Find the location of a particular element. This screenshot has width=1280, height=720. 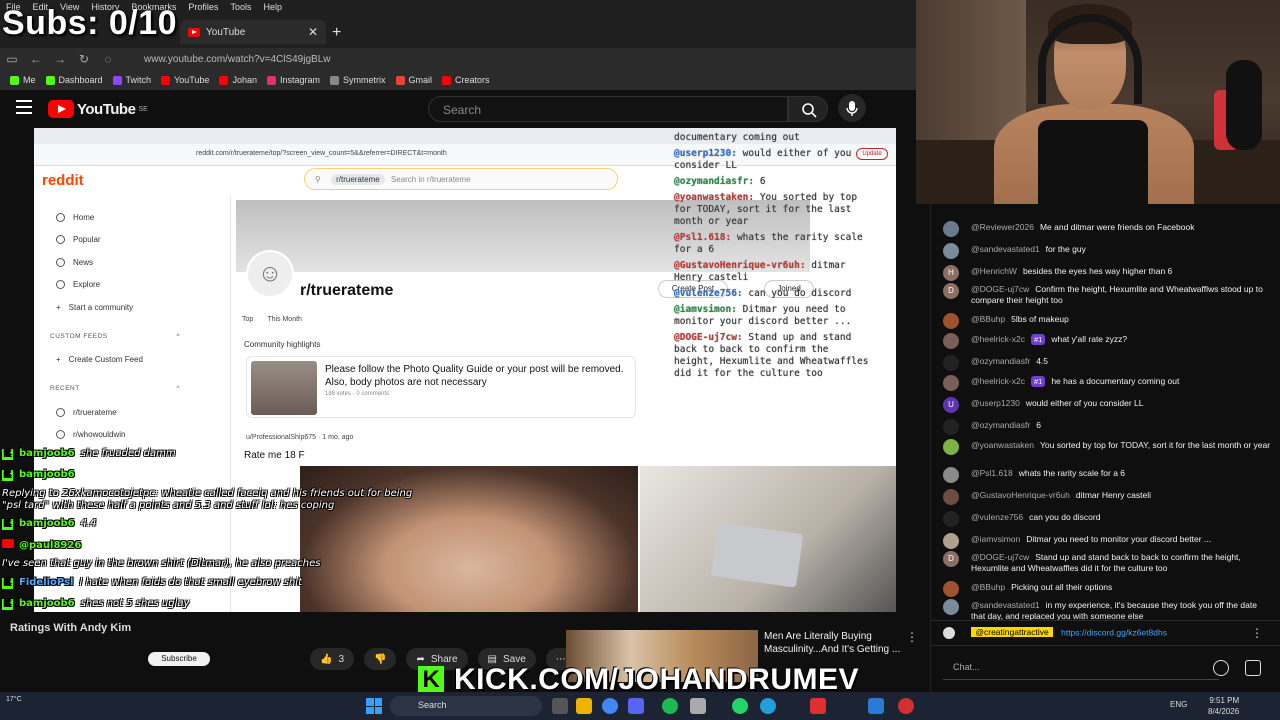

subreddit-name: r/truerateme is located at coordinates (347, 290).